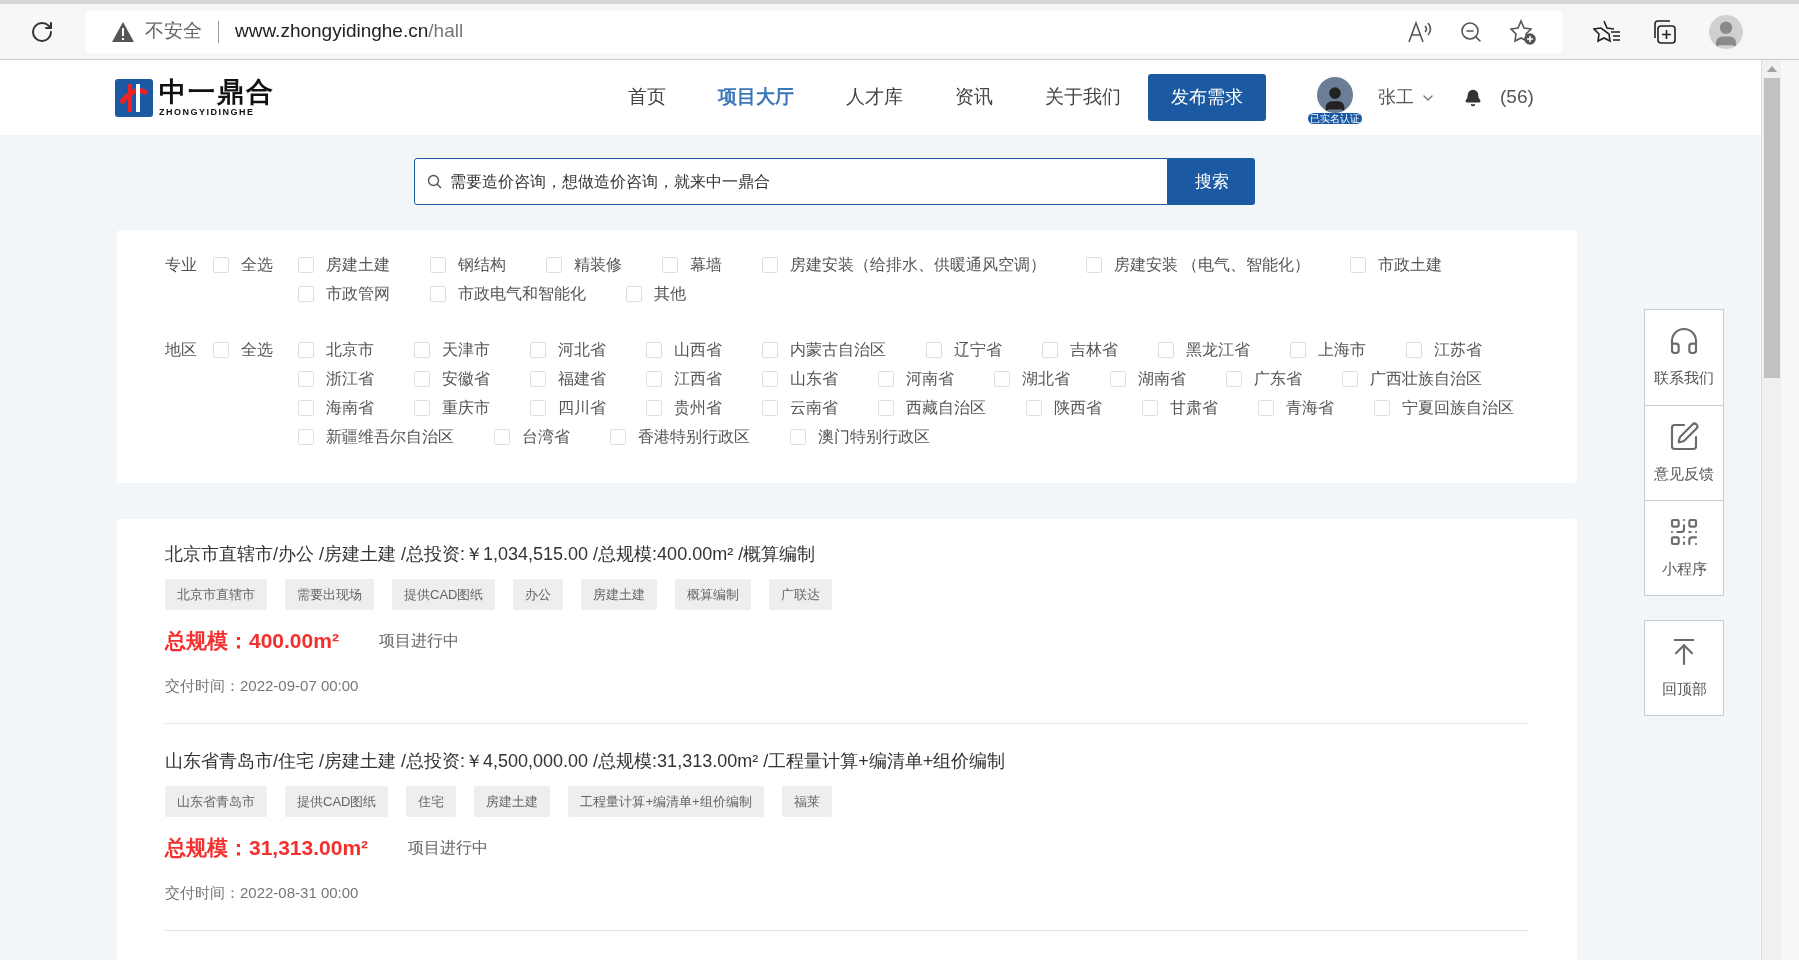 The image size is (1799, 960). I want to click on nav-link: 资讯, so click(974, 97).